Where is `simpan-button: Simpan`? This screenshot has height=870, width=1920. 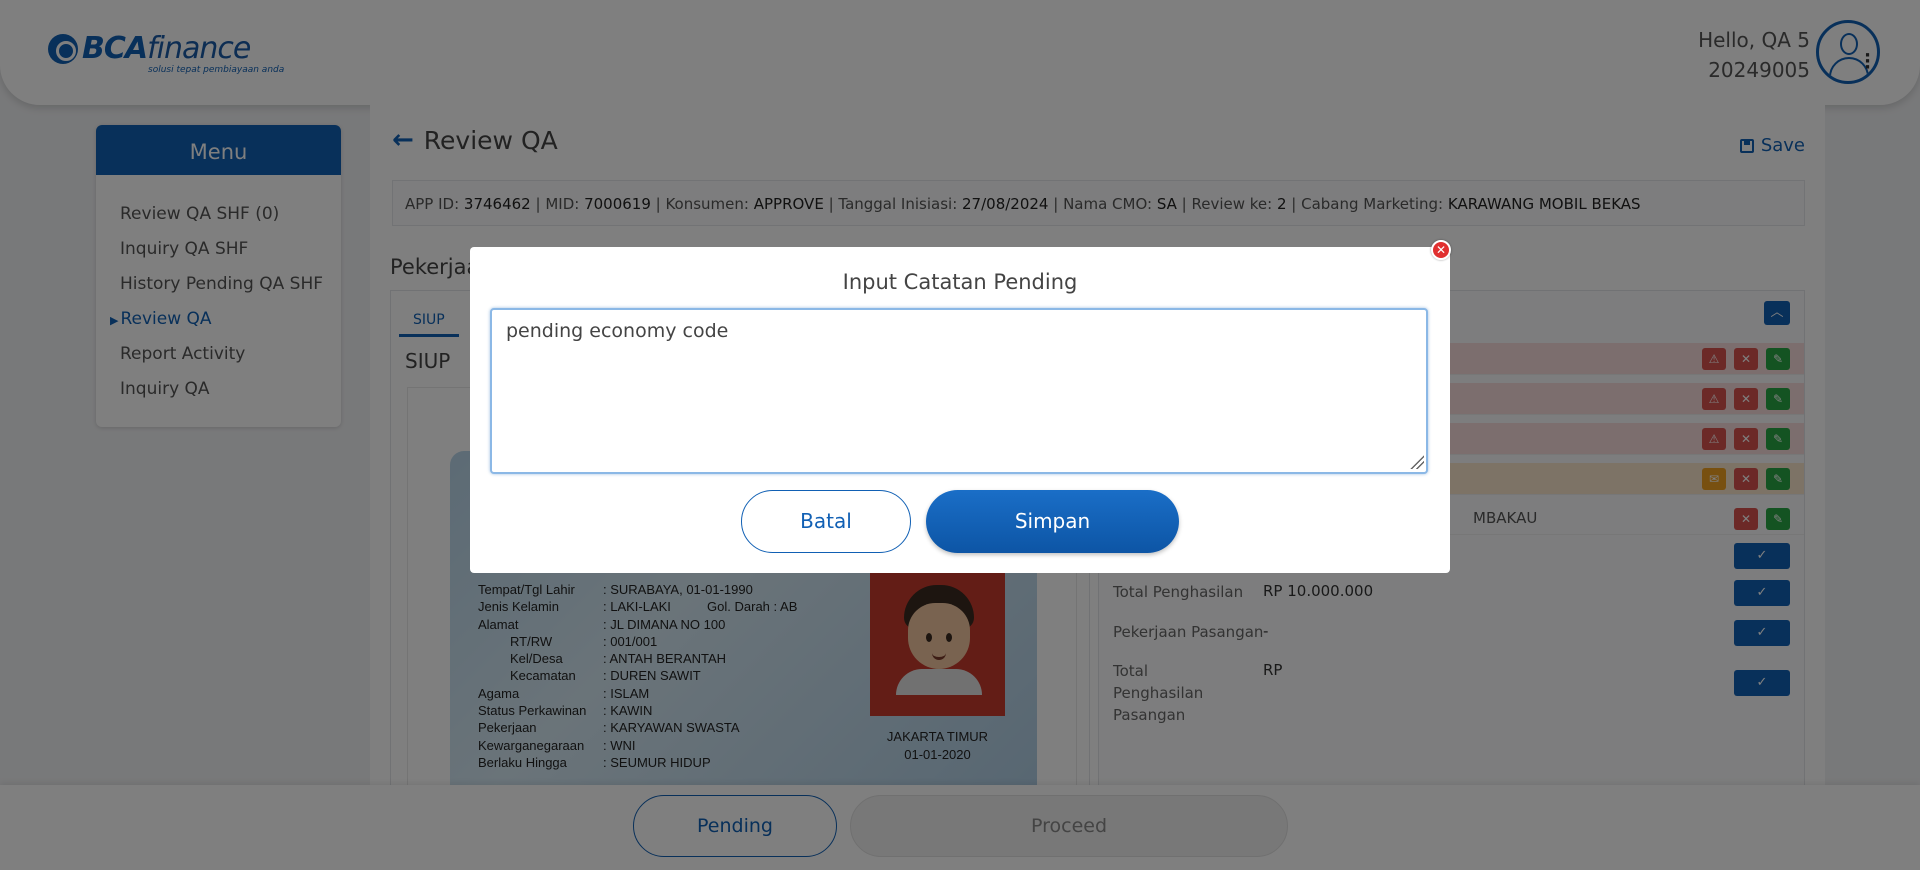
simpan-button: Simpan is located at coordinates (1052, 521).